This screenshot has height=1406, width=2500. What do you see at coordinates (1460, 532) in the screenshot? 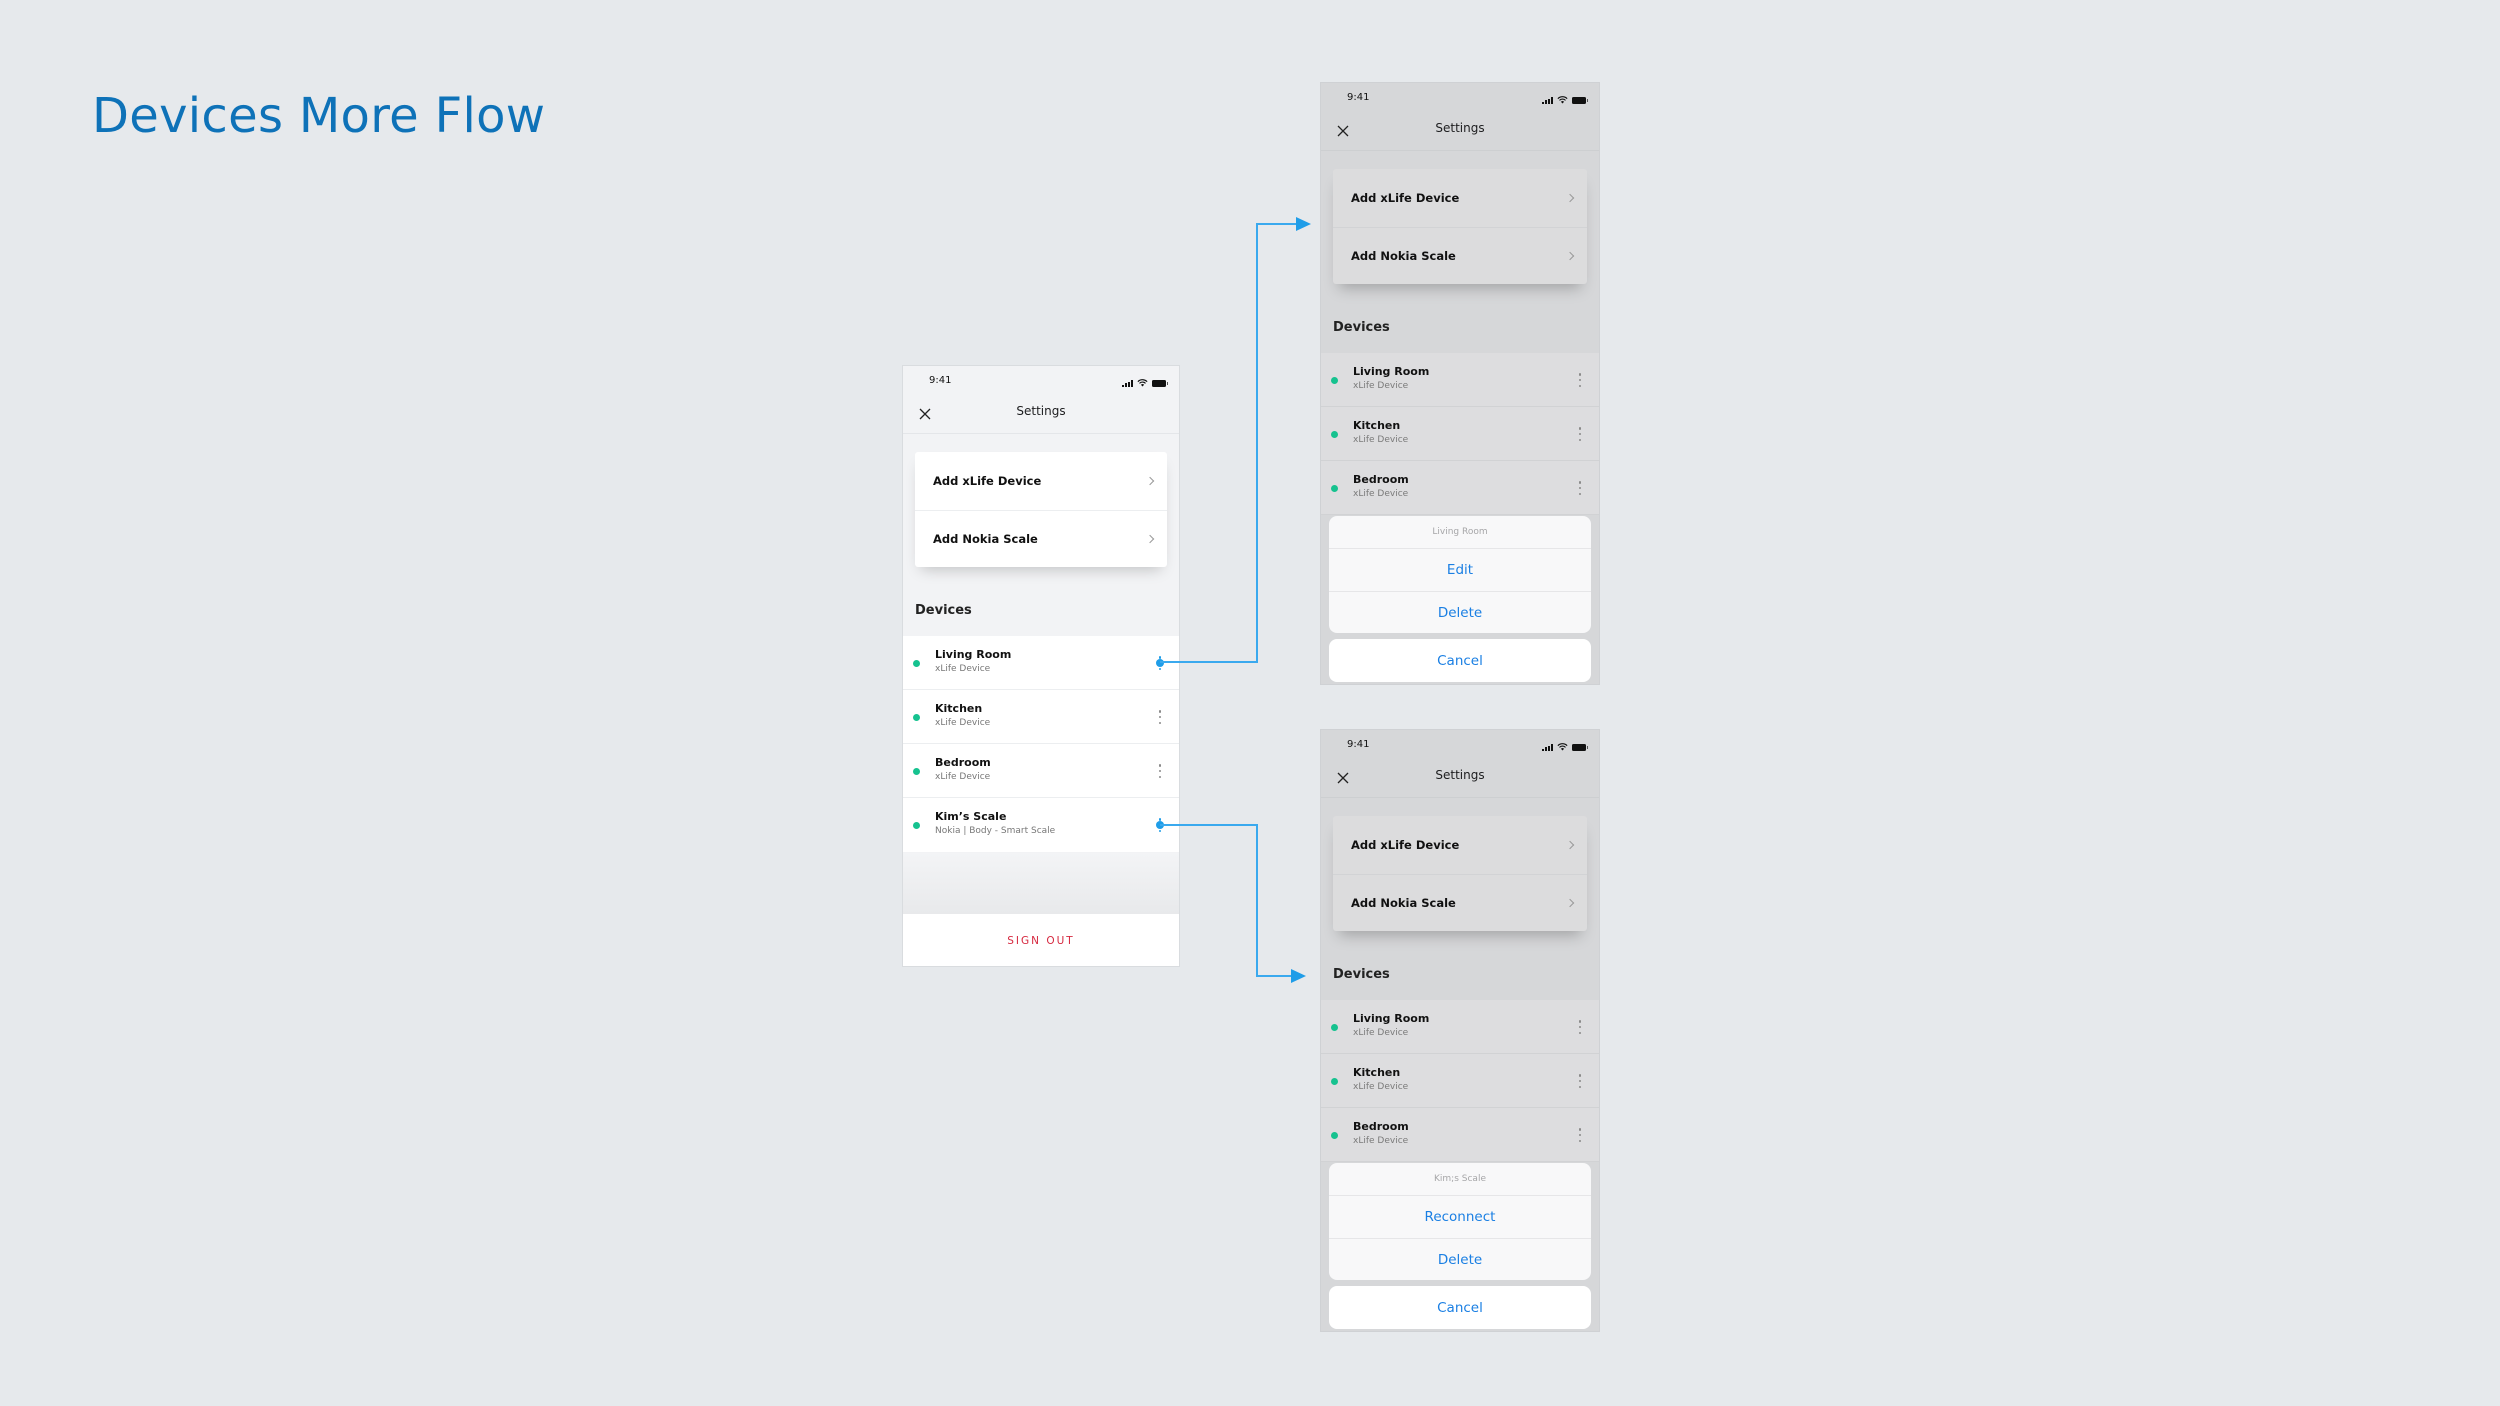
I see `action-sheet-title: Living Room` at bounding box center [1460, 532].